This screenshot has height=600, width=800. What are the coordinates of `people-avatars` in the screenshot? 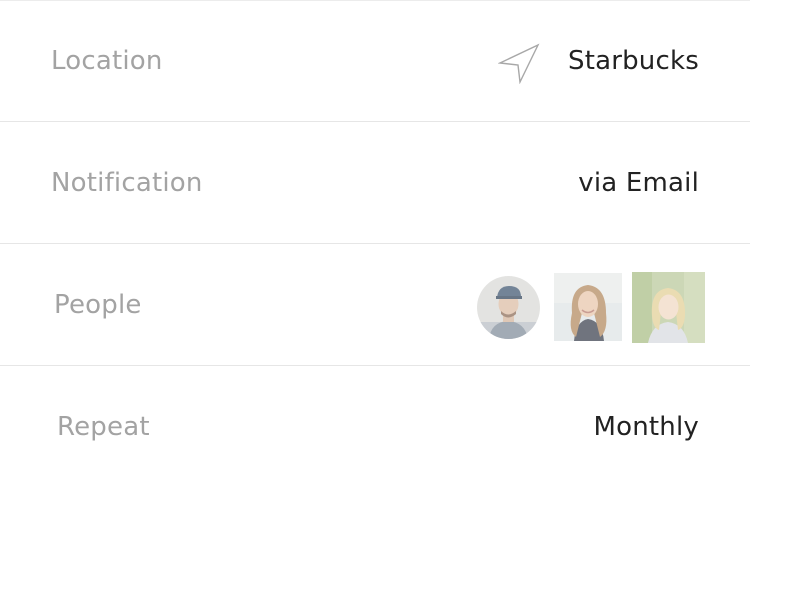 It's located at (593, 307).